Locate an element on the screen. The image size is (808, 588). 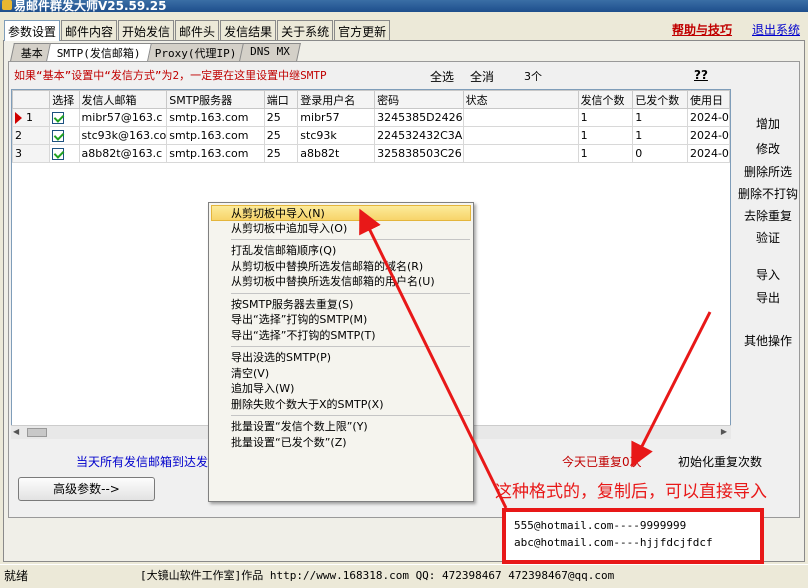
subtab-smtp-label: SMTP(发信邮箱) is located at coordinates (98, 53).